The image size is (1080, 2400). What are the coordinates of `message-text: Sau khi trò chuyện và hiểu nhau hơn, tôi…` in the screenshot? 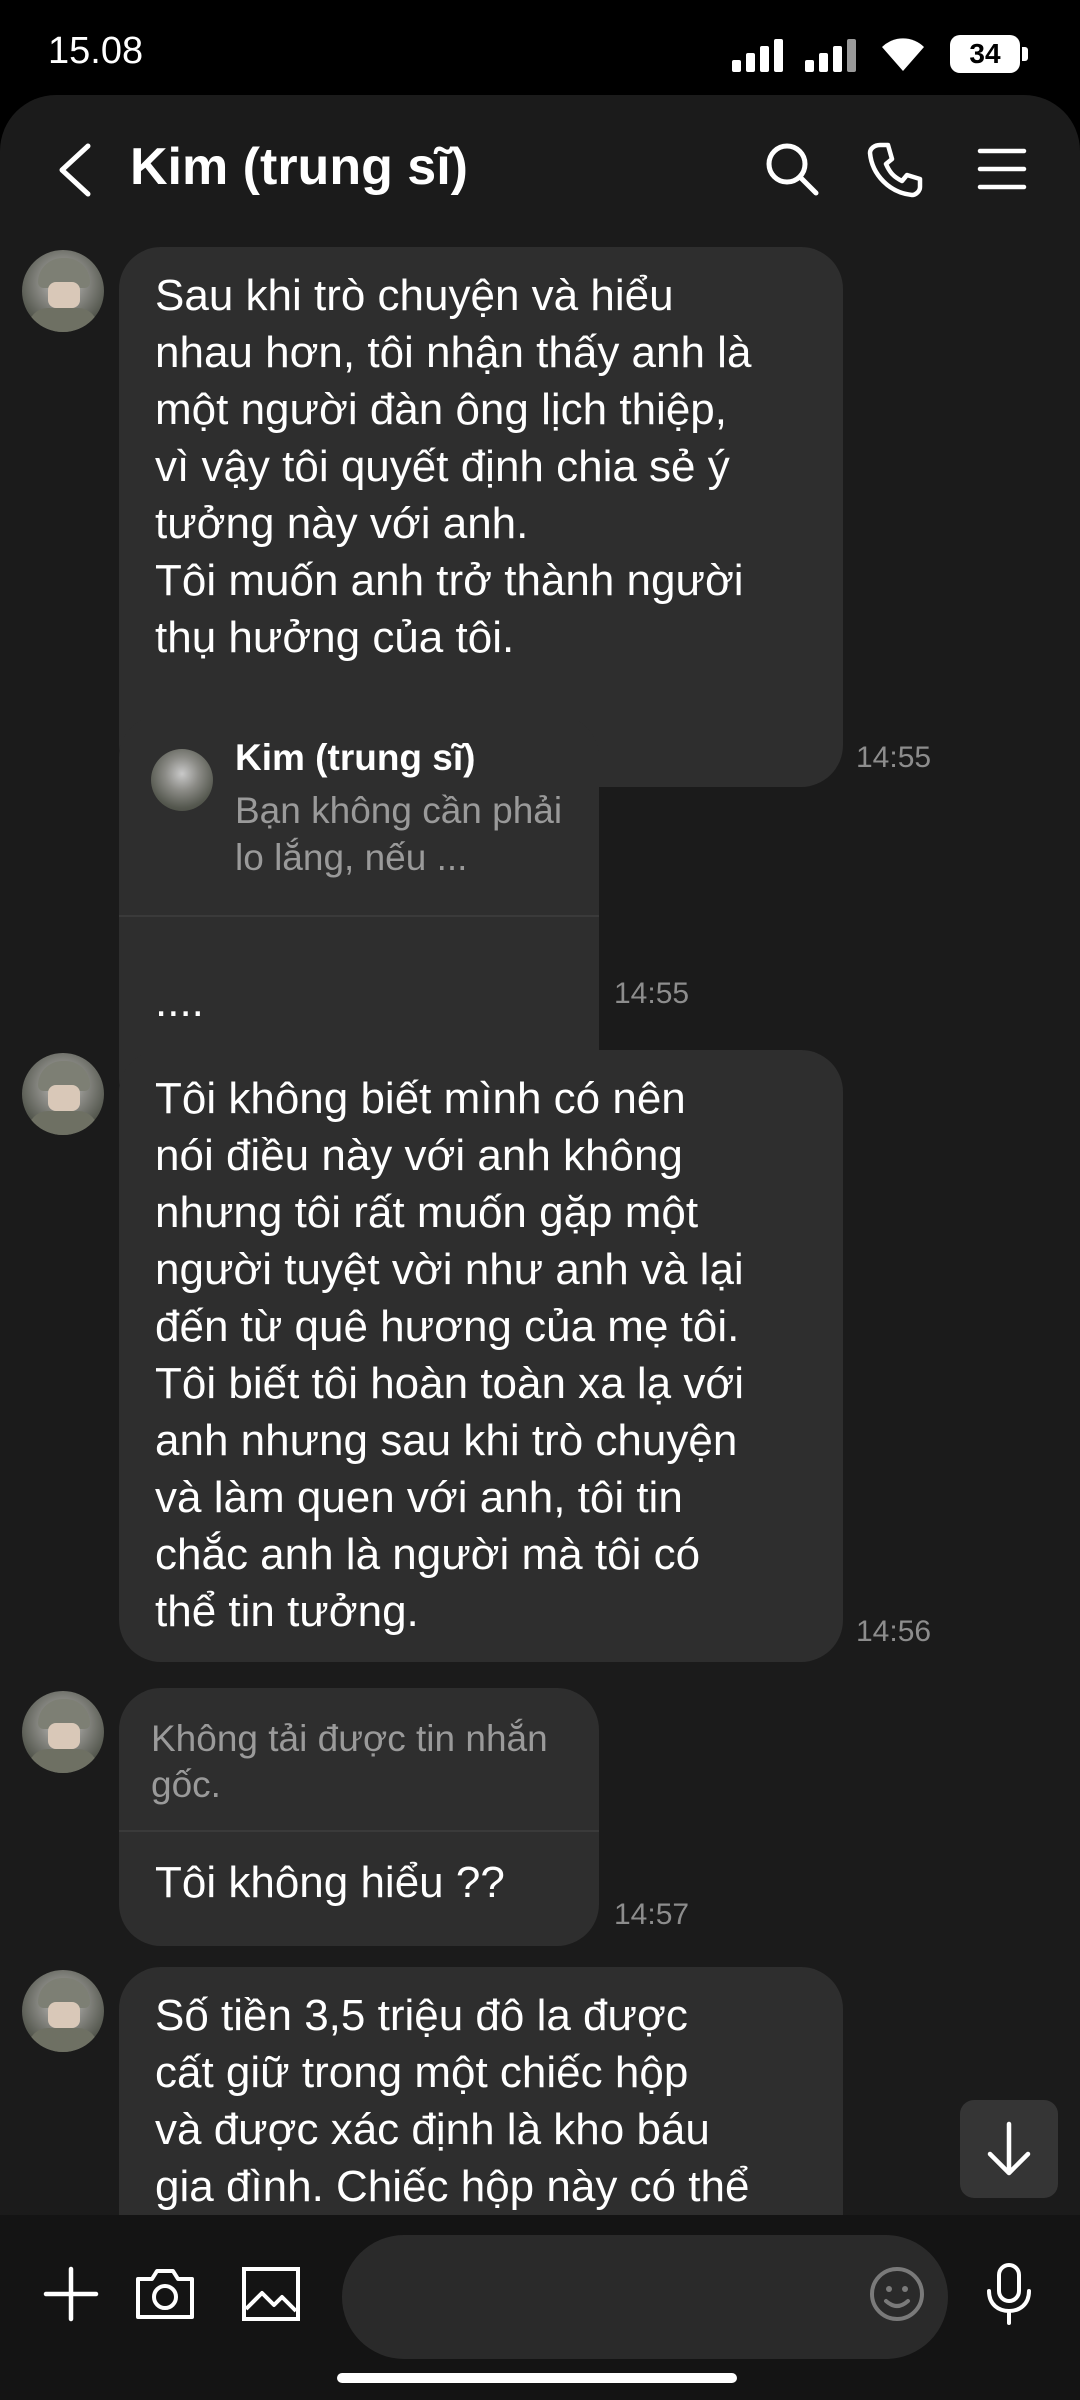 It's located at (453, 466).